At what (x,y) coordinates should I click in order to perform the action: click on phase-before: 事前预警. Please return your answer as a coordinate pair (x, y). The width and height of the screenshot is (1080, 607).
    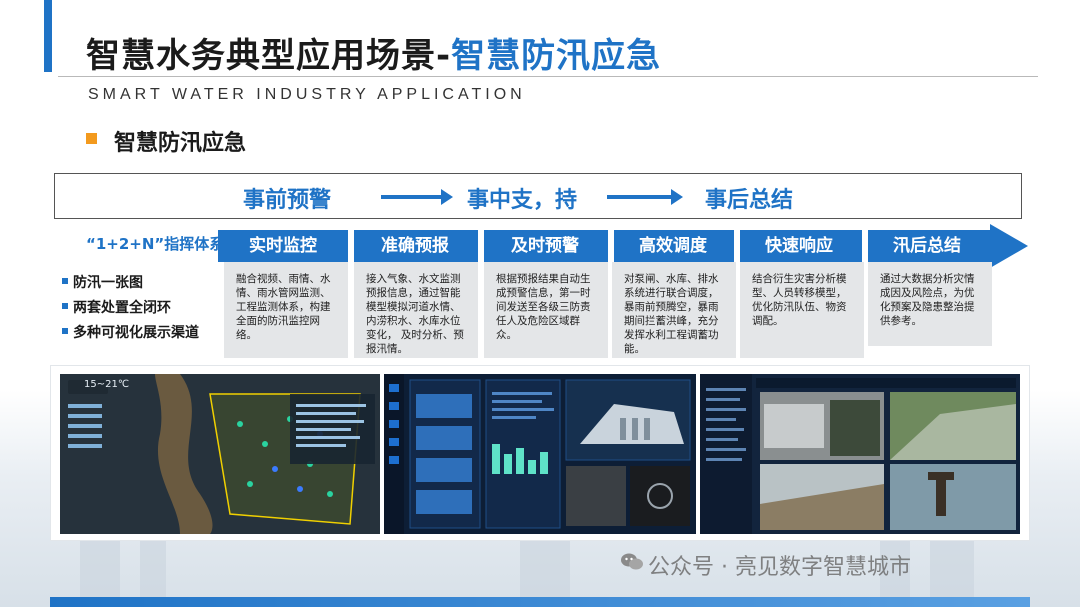
    Looking at the image, I should click on (287, 200).